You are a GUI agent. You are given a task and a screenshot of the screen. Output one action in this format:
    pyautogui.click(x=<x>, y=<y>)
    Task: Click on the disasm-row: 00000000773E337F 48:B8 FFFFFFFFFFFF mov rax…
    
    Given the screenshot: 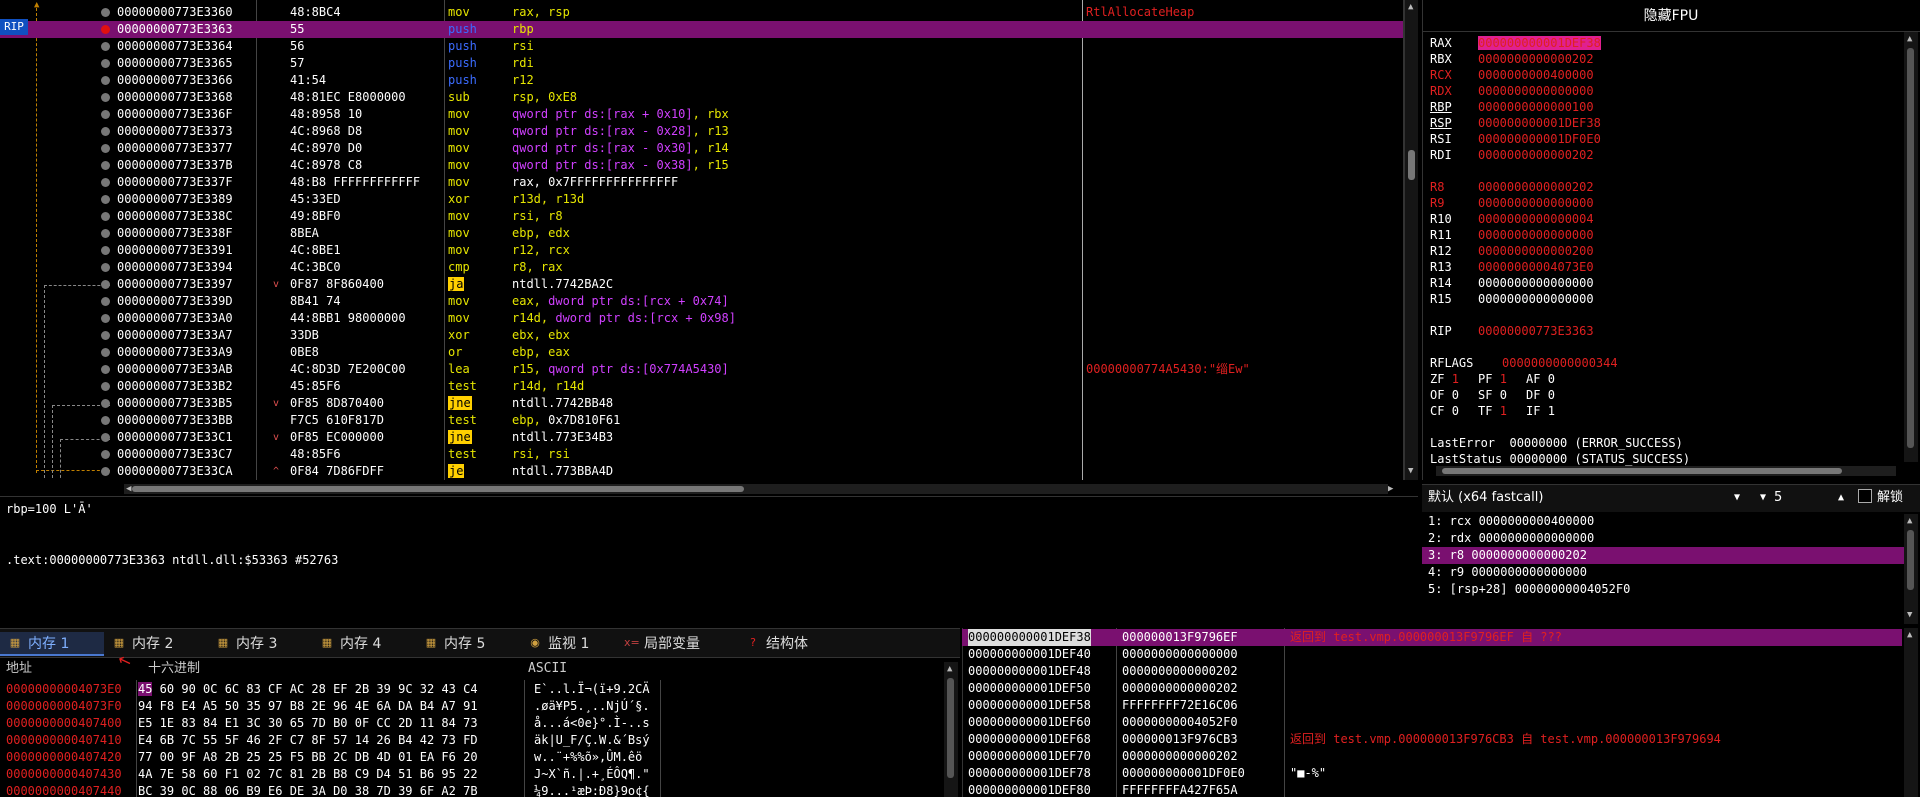 What is the action you would take?
    pyautogui.click(x=701, y=182)
    